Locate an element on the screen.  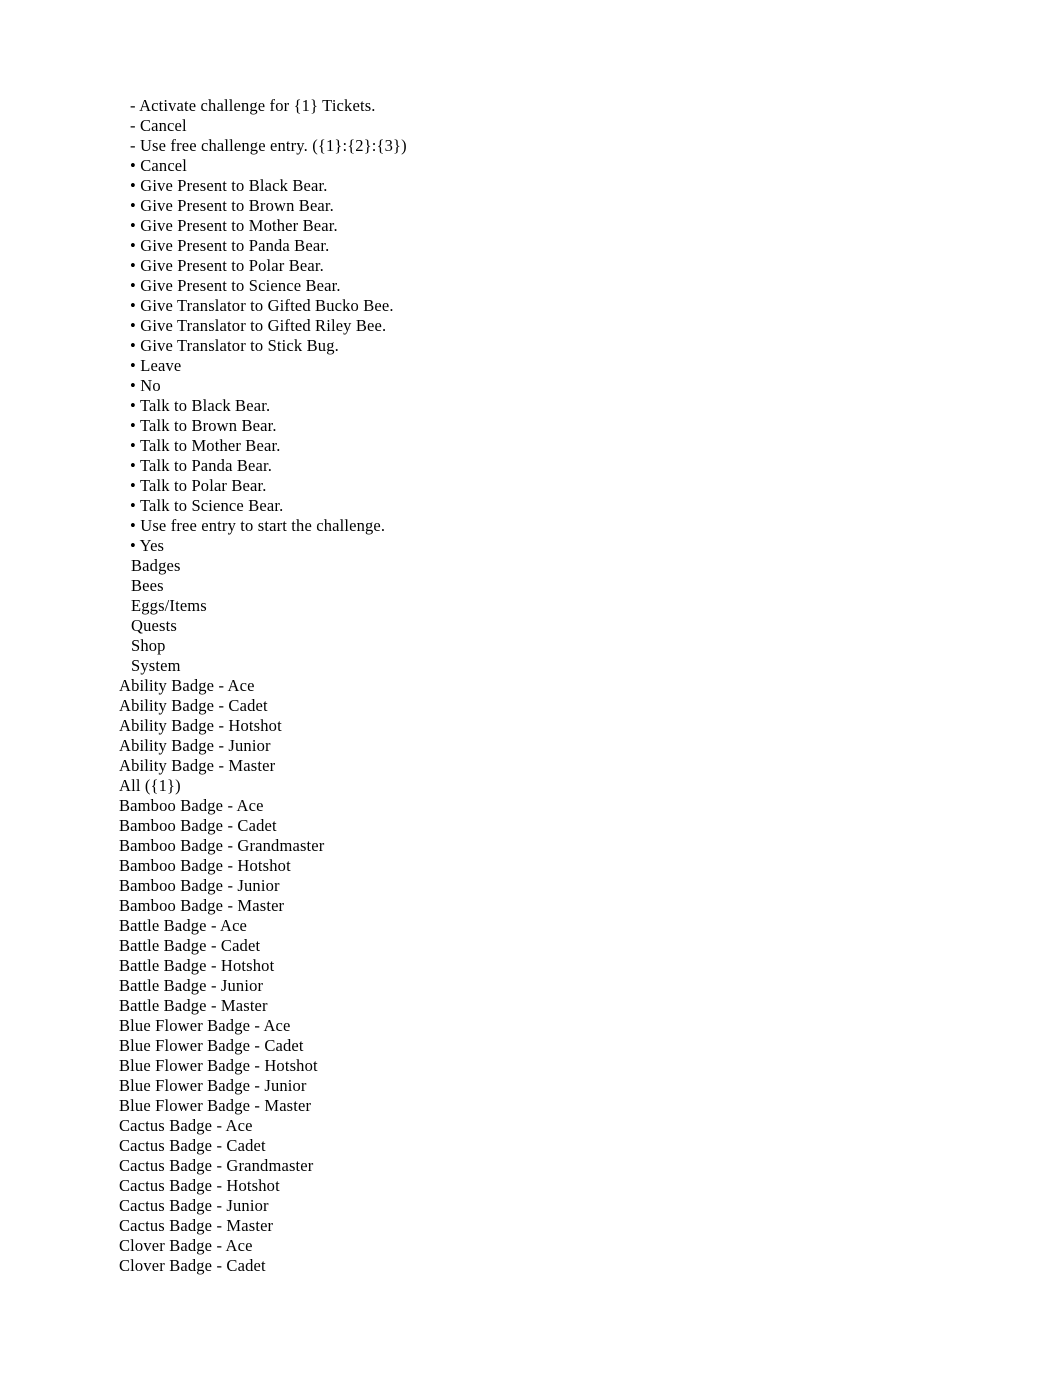
line-text: Bamboo Badge - Ace is located at coordinates (191, 805).